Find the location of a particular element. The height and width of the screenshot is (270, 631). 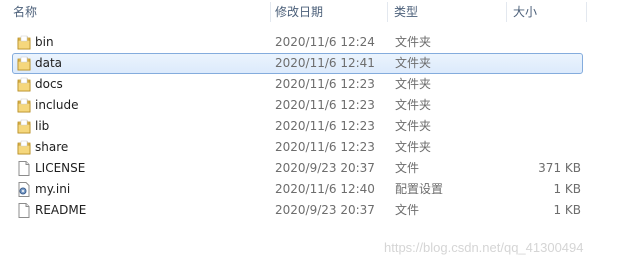

file-row-lib: lib 2020/11/6 12:23 文件夹 is located at coordinates (297, 126).